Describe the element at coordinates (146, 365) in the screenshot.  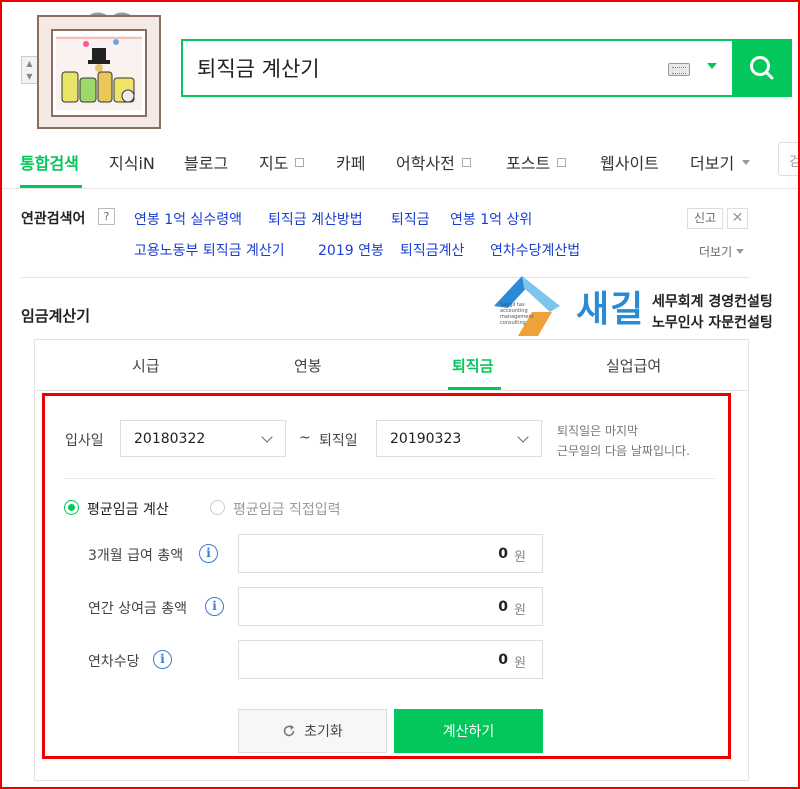
I see `tab-hourly-wage: 시급` at that location.